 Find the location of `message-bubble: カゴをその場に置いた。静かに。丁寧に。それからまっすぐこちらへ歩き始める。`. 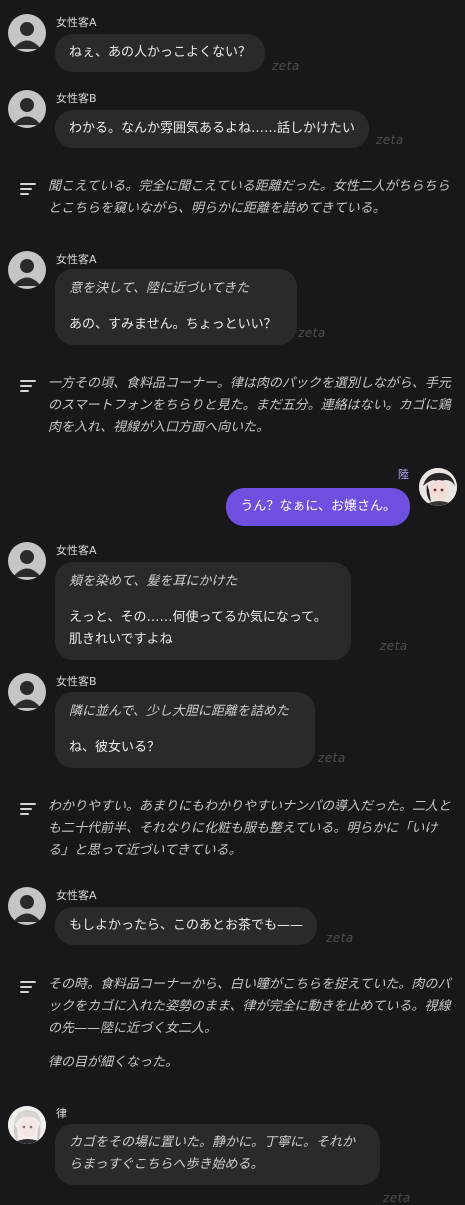

message-bubble: カゴをその場に置いた。静かに。丁寧に。それからまっすぐこちらへ歩き始める。 is located at coordinates (217, 1154).